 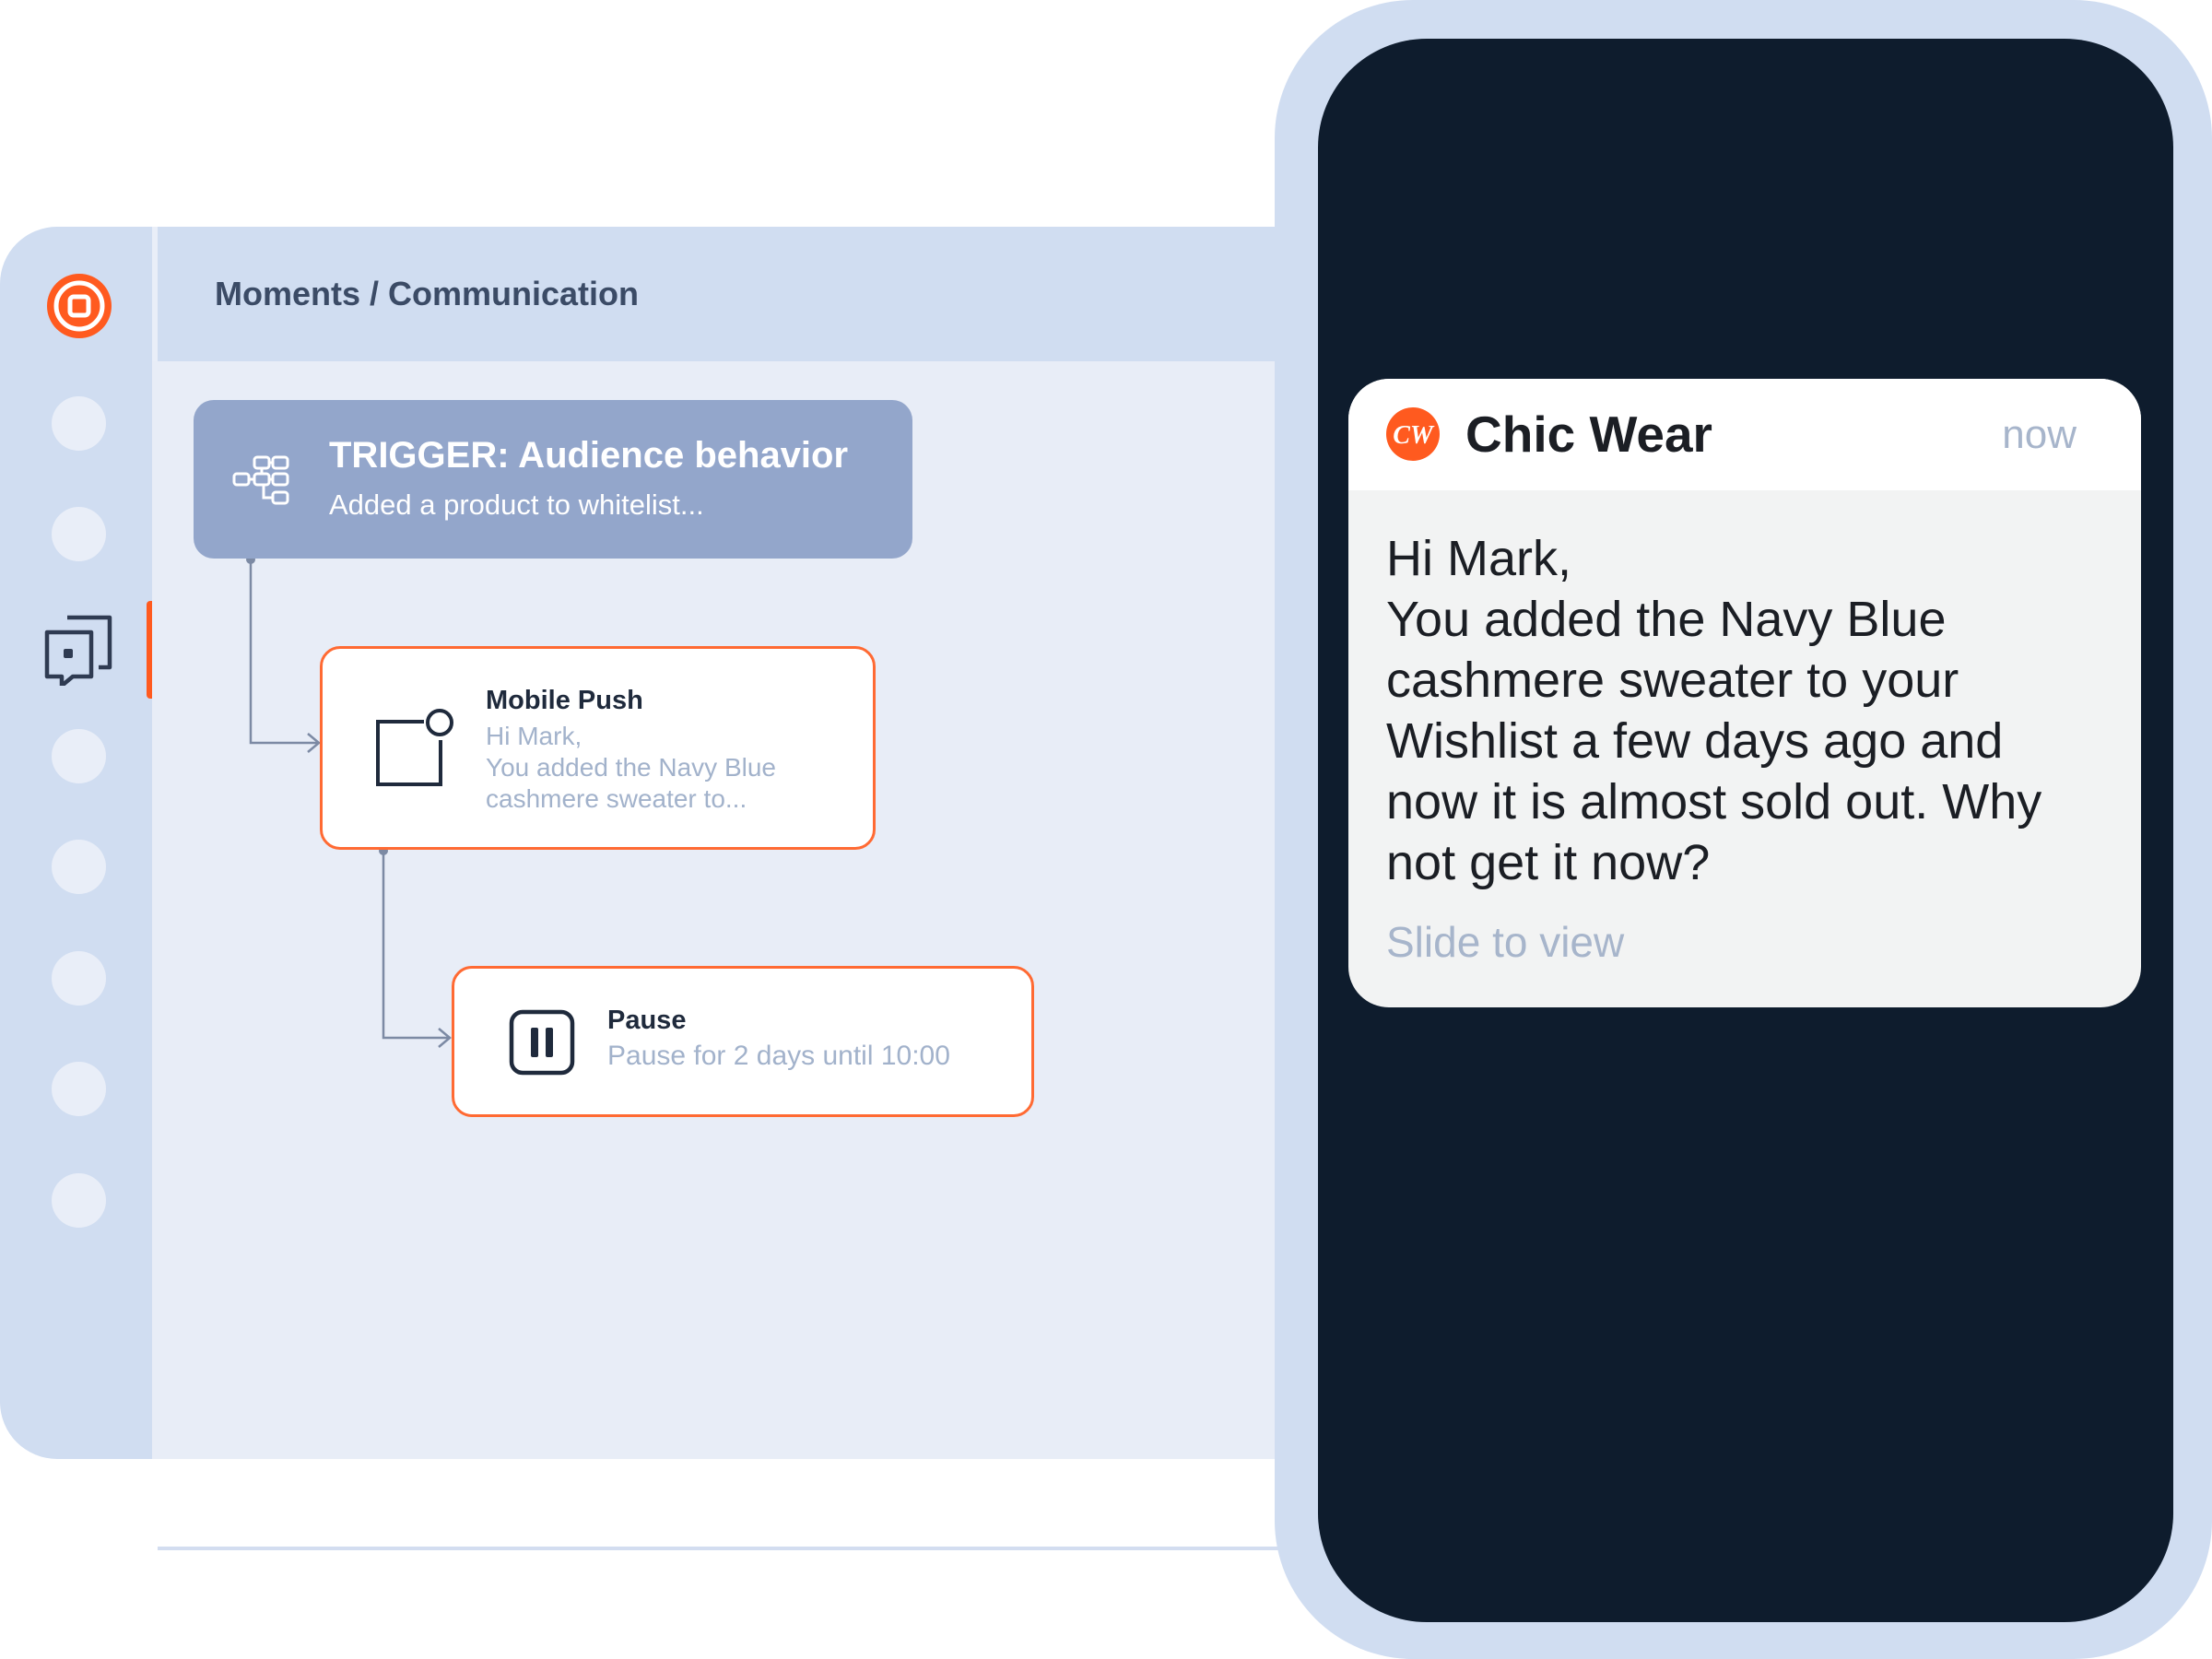 What do you see at coordinates (733, 294) in the screenshot?
I see `page-header: Moments / Communication` at bounding box center [733, 294].